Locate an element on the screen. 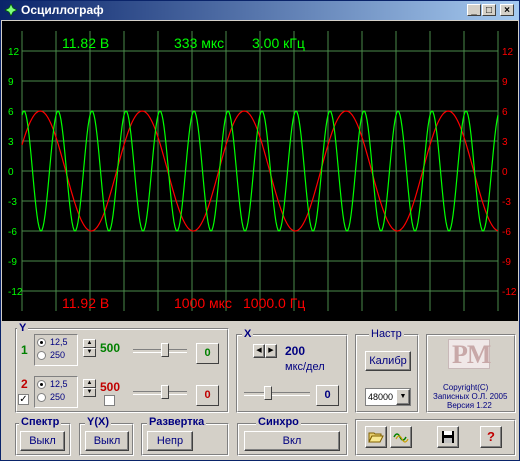  floppy-disk-icon is located at coordinates (448, 437).